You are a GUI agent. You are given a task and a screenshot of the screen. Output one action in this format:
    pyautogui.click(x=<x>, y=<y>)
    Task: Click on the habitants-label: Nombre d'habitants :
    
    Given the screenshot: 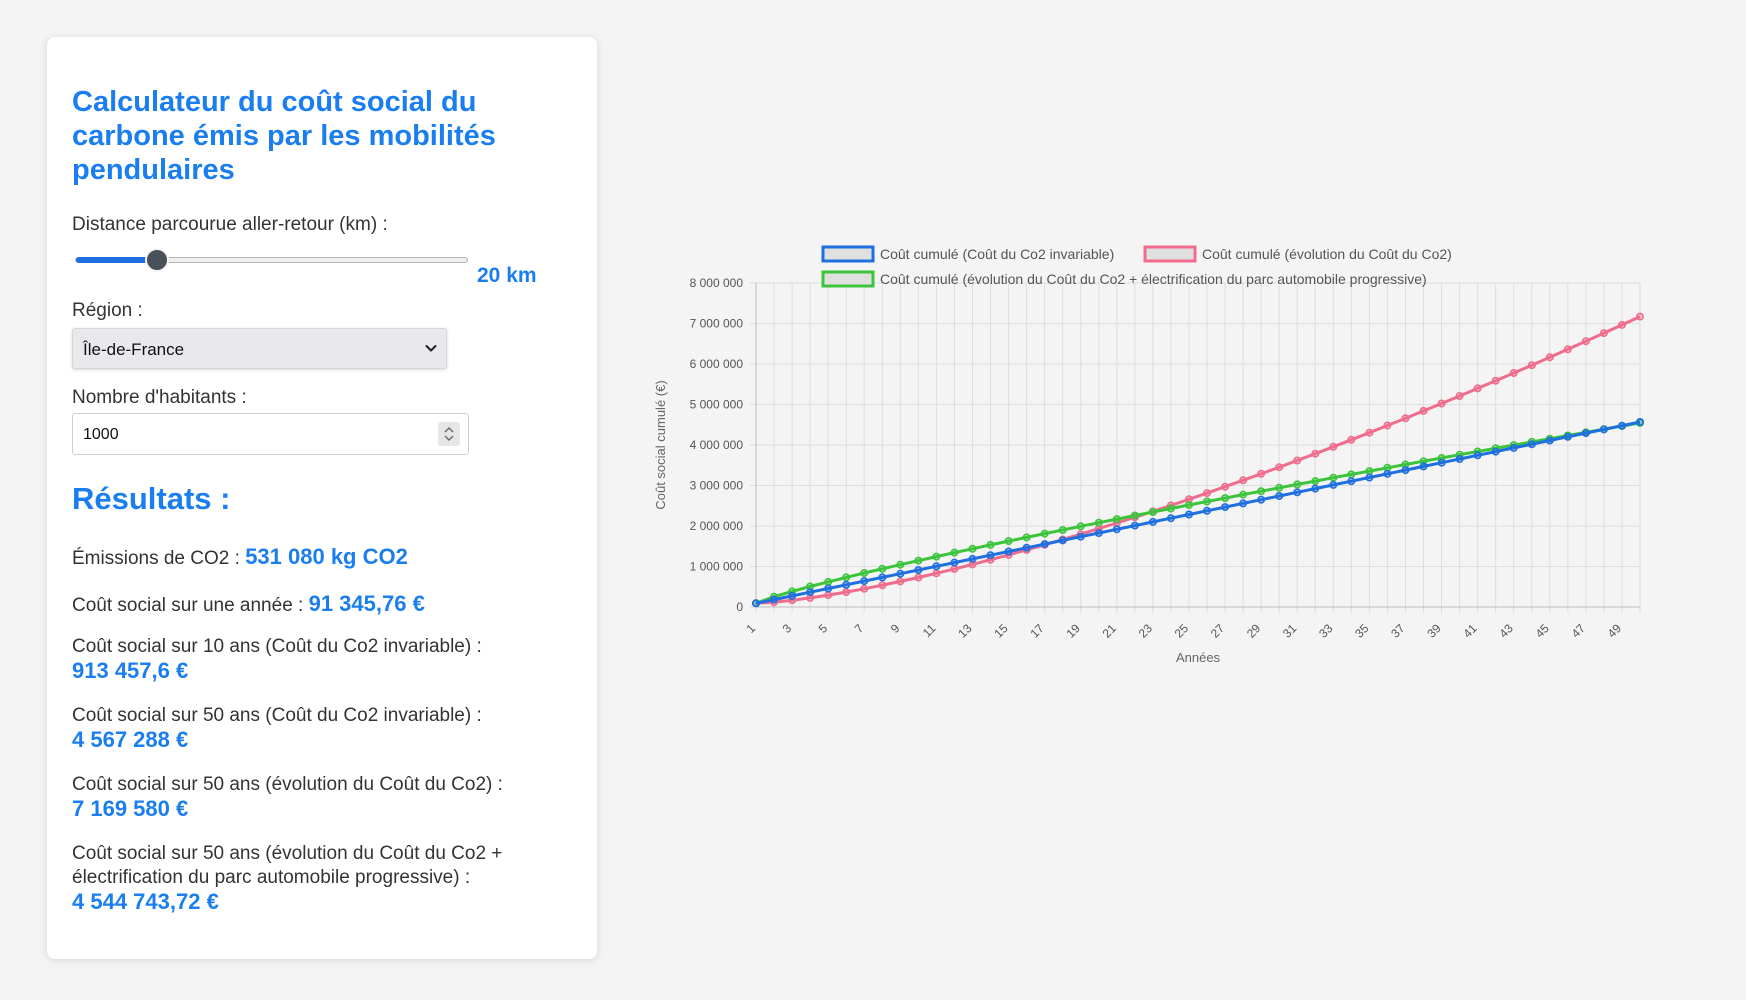 What is the action you would take?
    pyautogui.click(x=159, y=397)
    